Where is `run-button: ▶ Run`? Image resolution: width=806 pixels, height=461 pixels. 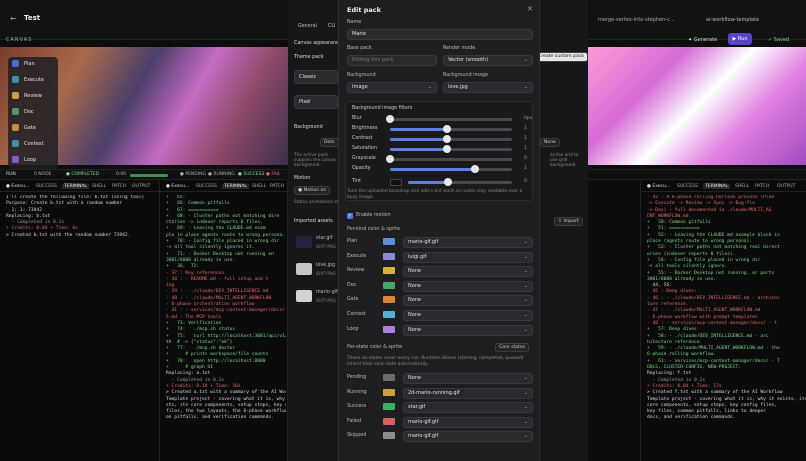
run-button: ▶ Run is located at coordinates (740, 39).